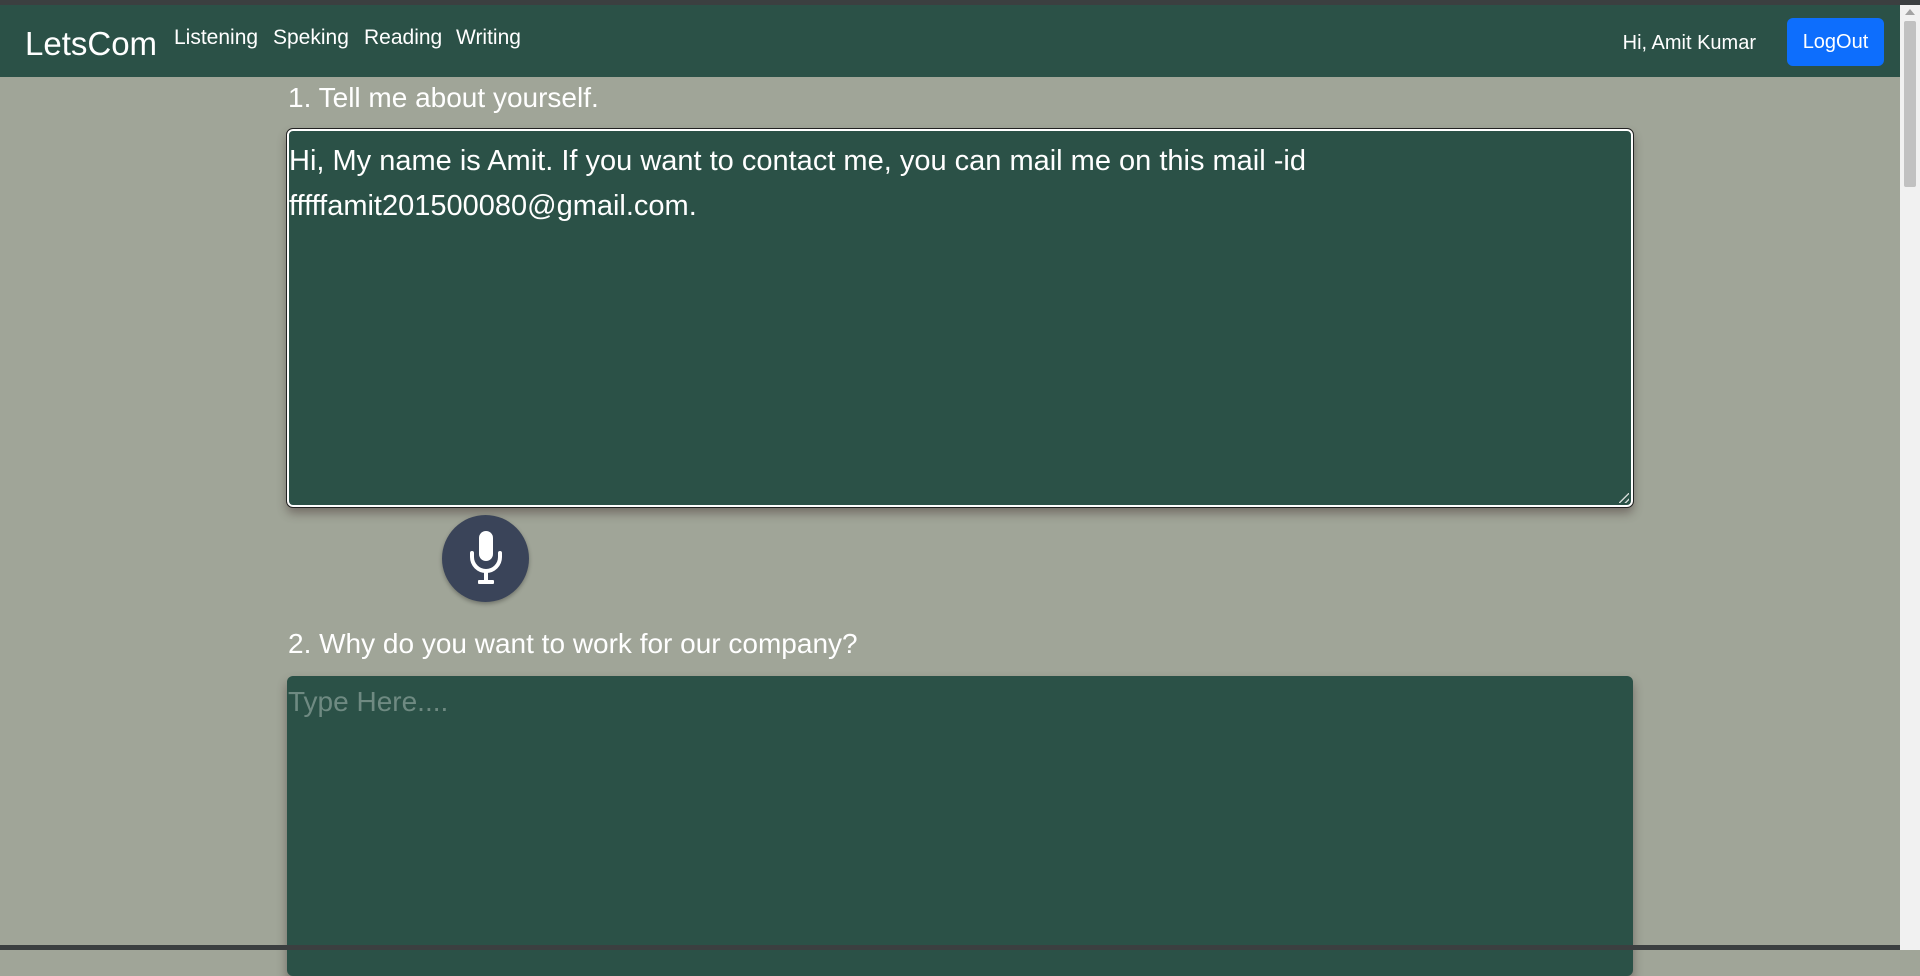 The height and width of the screenshot is (976, 1920). Describe the element at coordinates (311, 38) in the screenshot. I see `nav-link-speking: Speking` at that location.